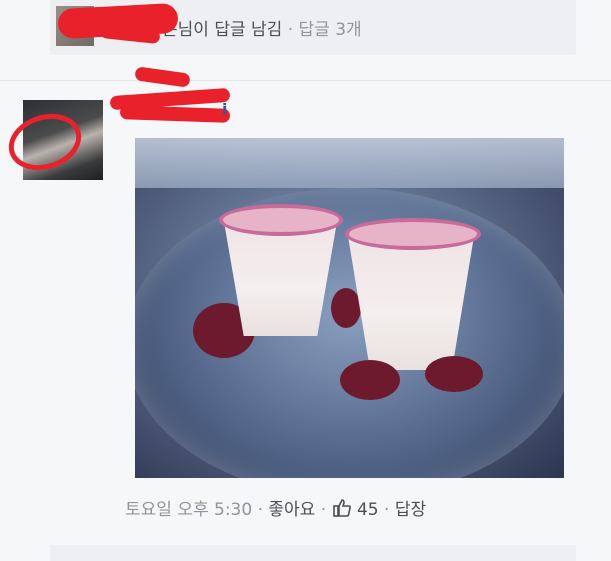 The height and width of the screenshot is (561, 611). Describe the element at coordinates (410, 510) in the screenshot. I see `reply-button: 답장` at that location.